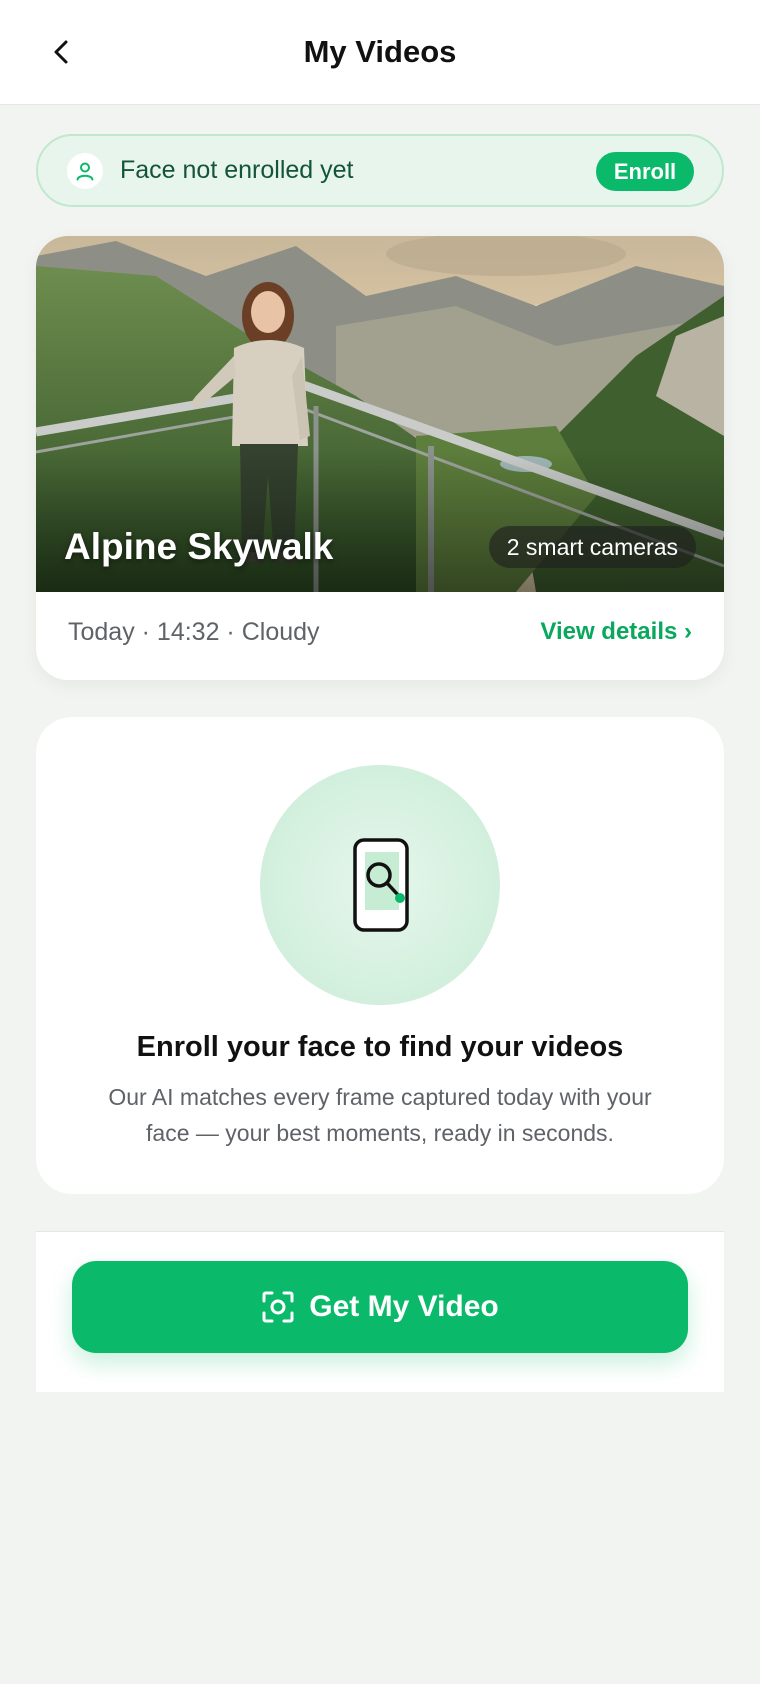 The width and height of the screenshot is (760, 1684). What do you see at coordinates (194, 632) in the screenshot?
I see `event-meta-text: Today · 14:32 · Cloudy` at bounding box center [194, 632].